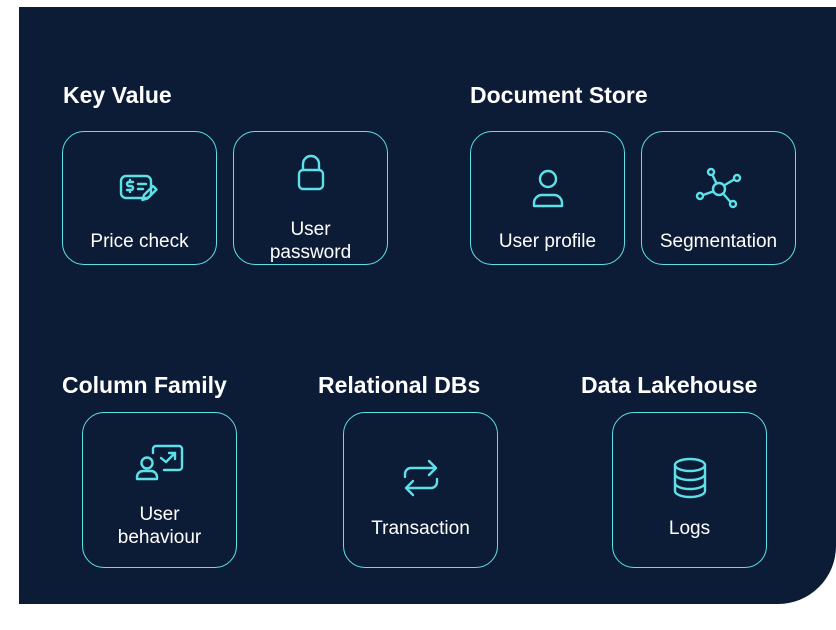 The width and height of the screenshot is (836, 630). What do you see at coordinates (144, 385) in the screenshot?
I see `group-title-column-family: Column Family` at bounding box center [144, 385].